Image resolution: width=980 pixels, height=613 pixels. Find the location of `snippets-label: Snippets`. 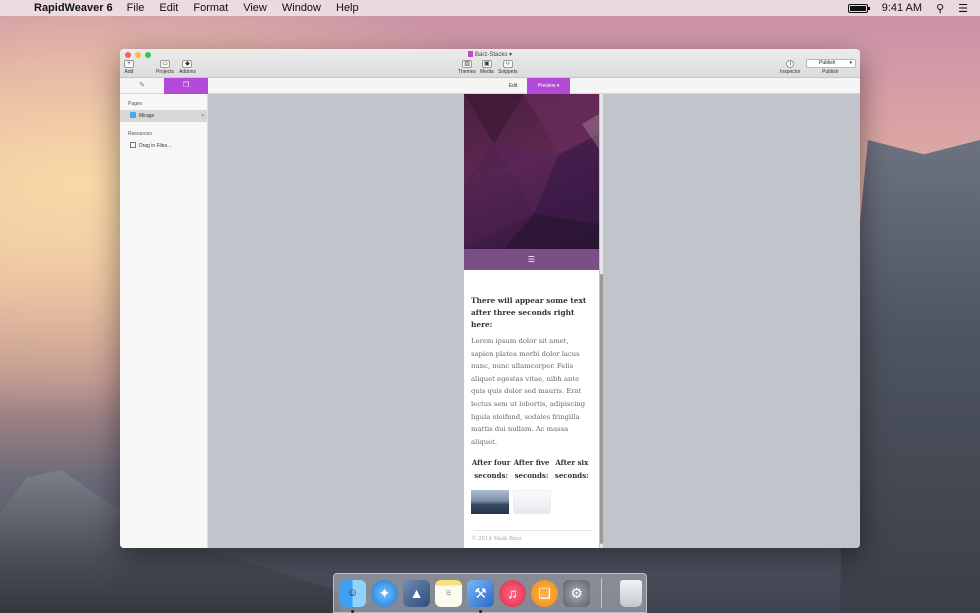

snippets-label: Snippets is located at coordinates (508, 72).